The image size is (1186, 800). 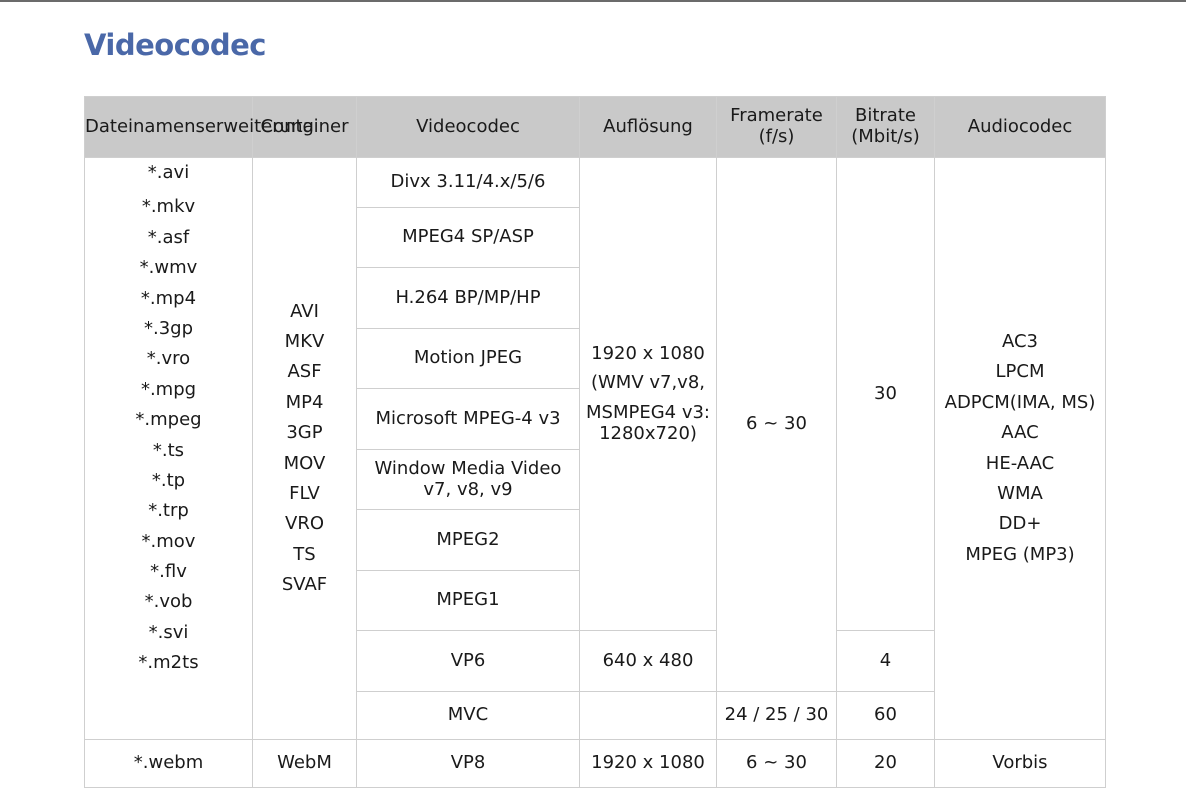 I want to click on videocodec-cell: MPEG1, so click(x=468, y=600).